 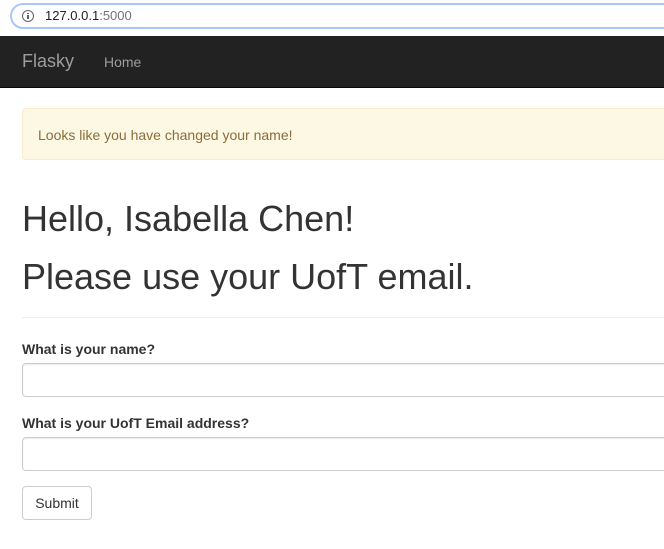 What do you see at coordinates (248, 276) in the screenshot?
I see `instruction-heading: Please use your UofT email.` at bounding box center [248, 276].